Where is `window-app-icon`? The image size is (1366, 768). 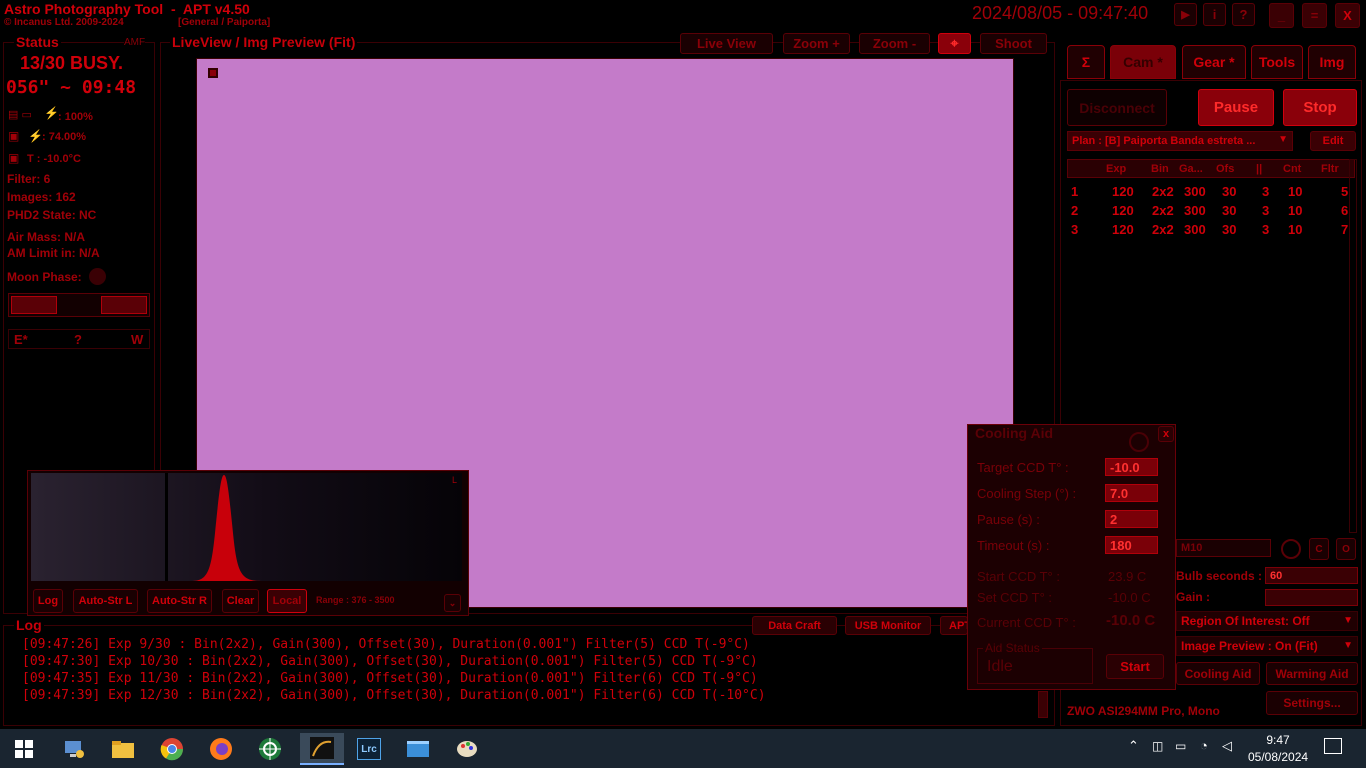
window-app-icon is located at coordinates (418, 749).